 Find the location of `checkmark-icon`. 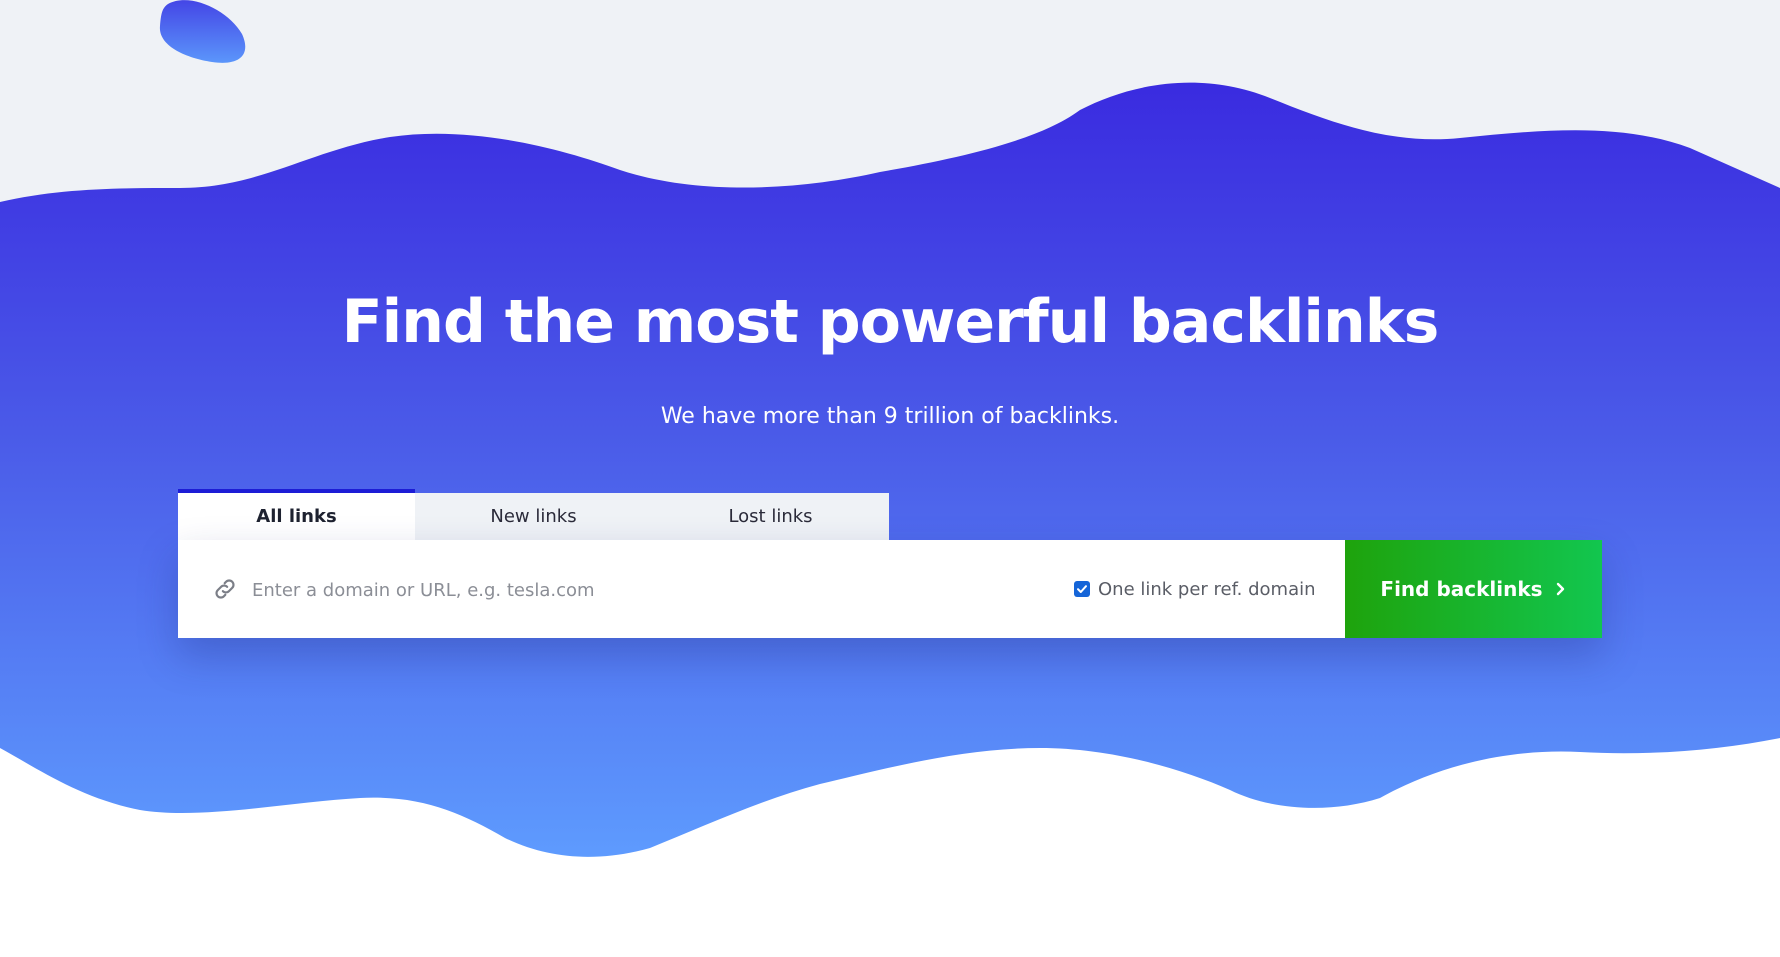

checkmark-icon is located at coordinates (1082, 589).